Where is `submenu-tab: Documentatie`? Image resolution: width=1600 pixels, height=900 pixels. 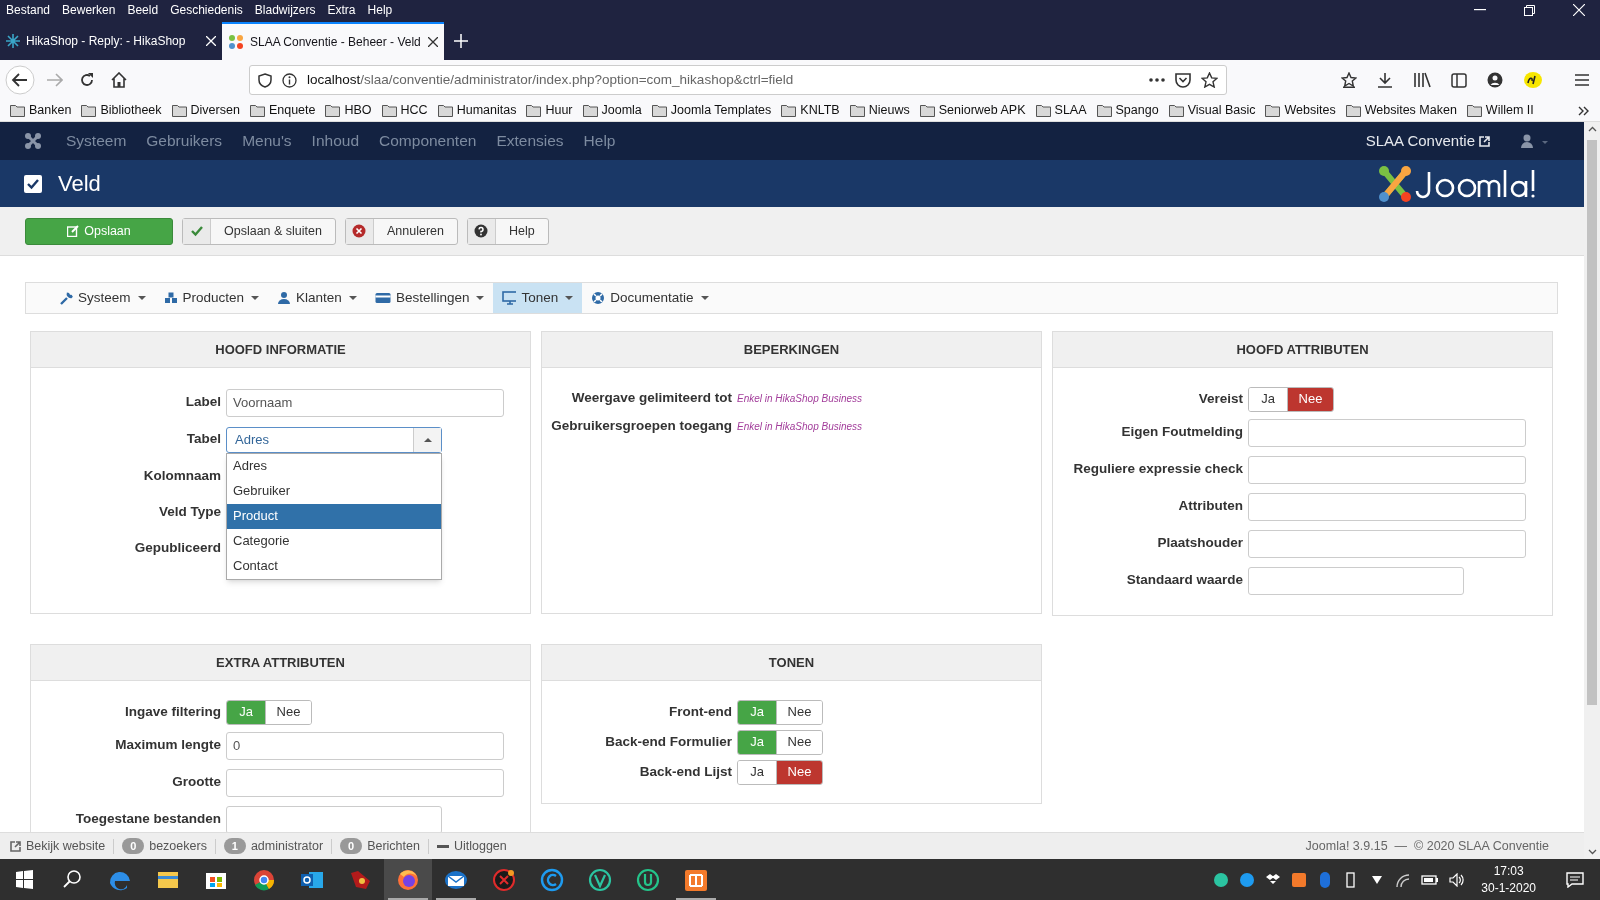
submenu-tab: Documentatie is located at coordinates (650, 298).